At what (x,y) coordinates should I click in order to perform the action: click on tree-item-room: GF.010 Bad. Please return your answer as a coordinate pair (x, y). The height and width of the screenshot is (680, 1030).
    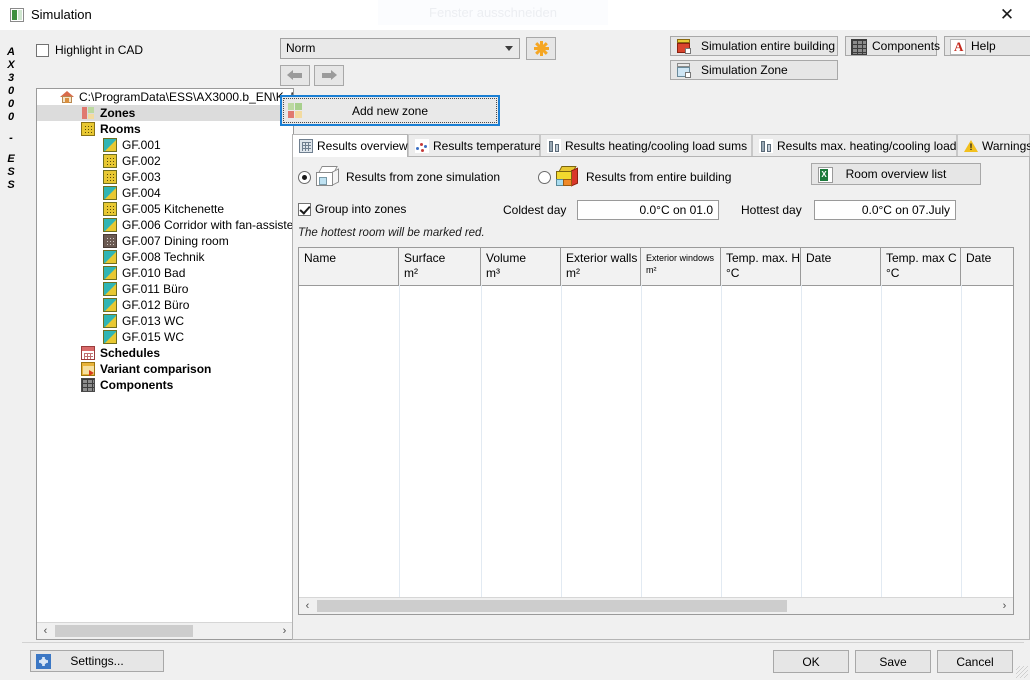
    Looking at the image, I should click on (165, 273).